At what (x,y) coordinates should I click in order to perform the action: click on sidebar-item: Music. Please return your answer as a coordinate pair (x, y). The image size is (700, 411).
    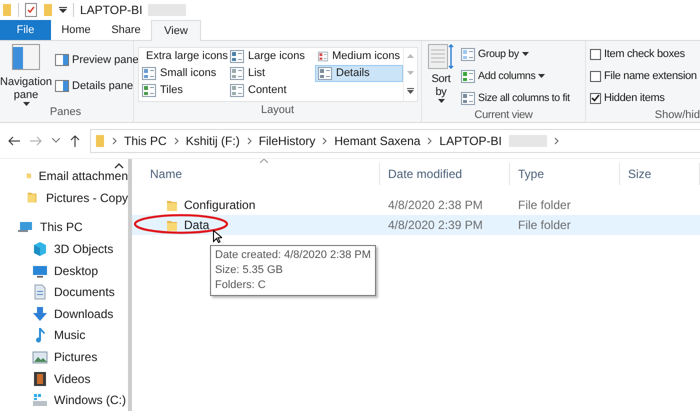
    Looking at the image, I should click on (64, 335).